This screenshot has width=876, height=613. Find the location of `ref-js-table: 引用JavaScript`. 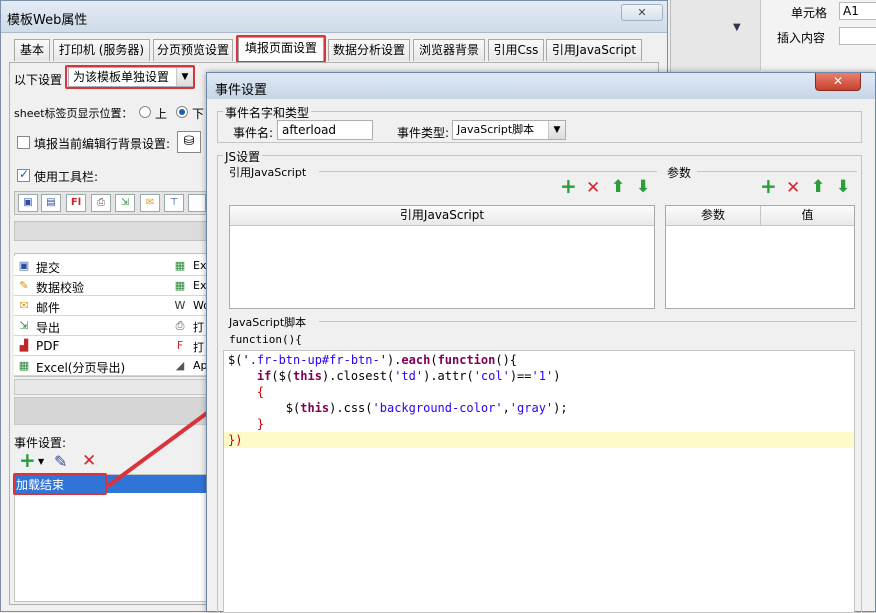

ref-js-table: 引用JavaScript is located at coordinates (442, 257).